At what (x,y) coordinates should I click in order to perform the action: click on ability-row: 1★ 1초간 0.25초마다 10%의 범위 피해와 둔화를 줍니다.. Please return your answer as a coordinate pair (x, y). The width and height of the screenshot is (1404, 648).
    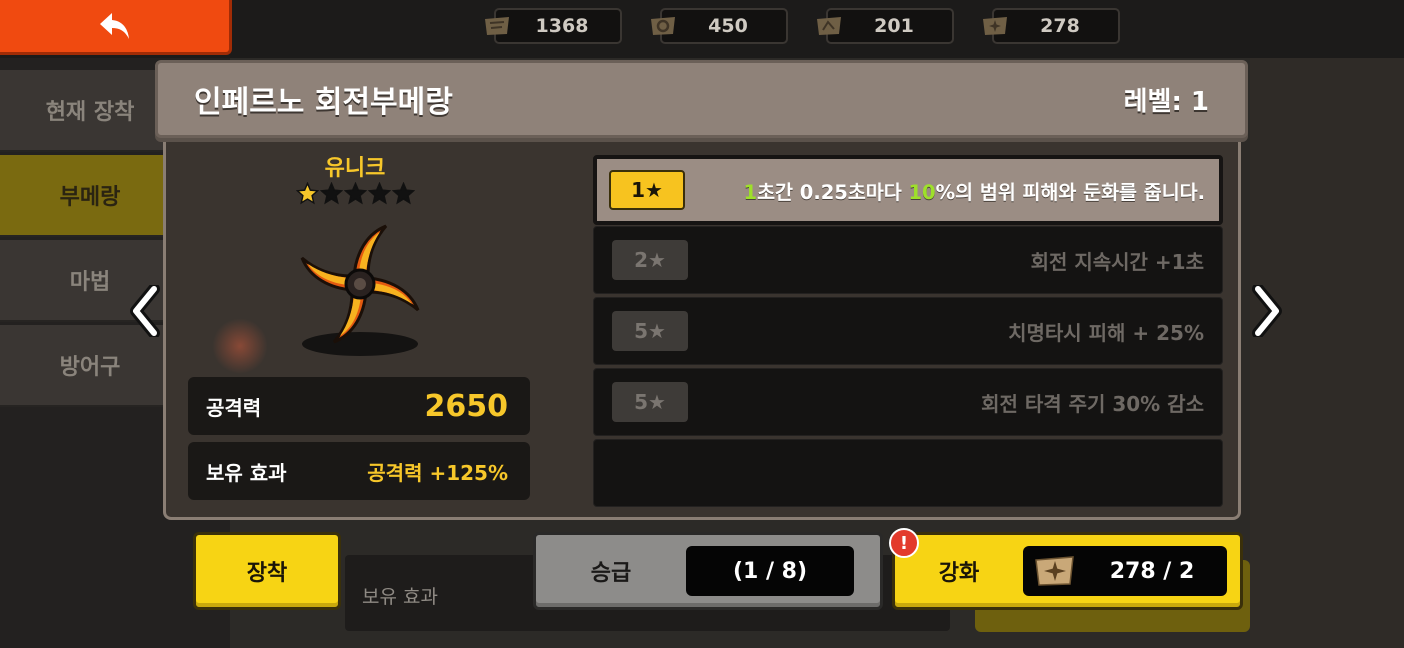
    Looking at the image, I should click on (908, 190).